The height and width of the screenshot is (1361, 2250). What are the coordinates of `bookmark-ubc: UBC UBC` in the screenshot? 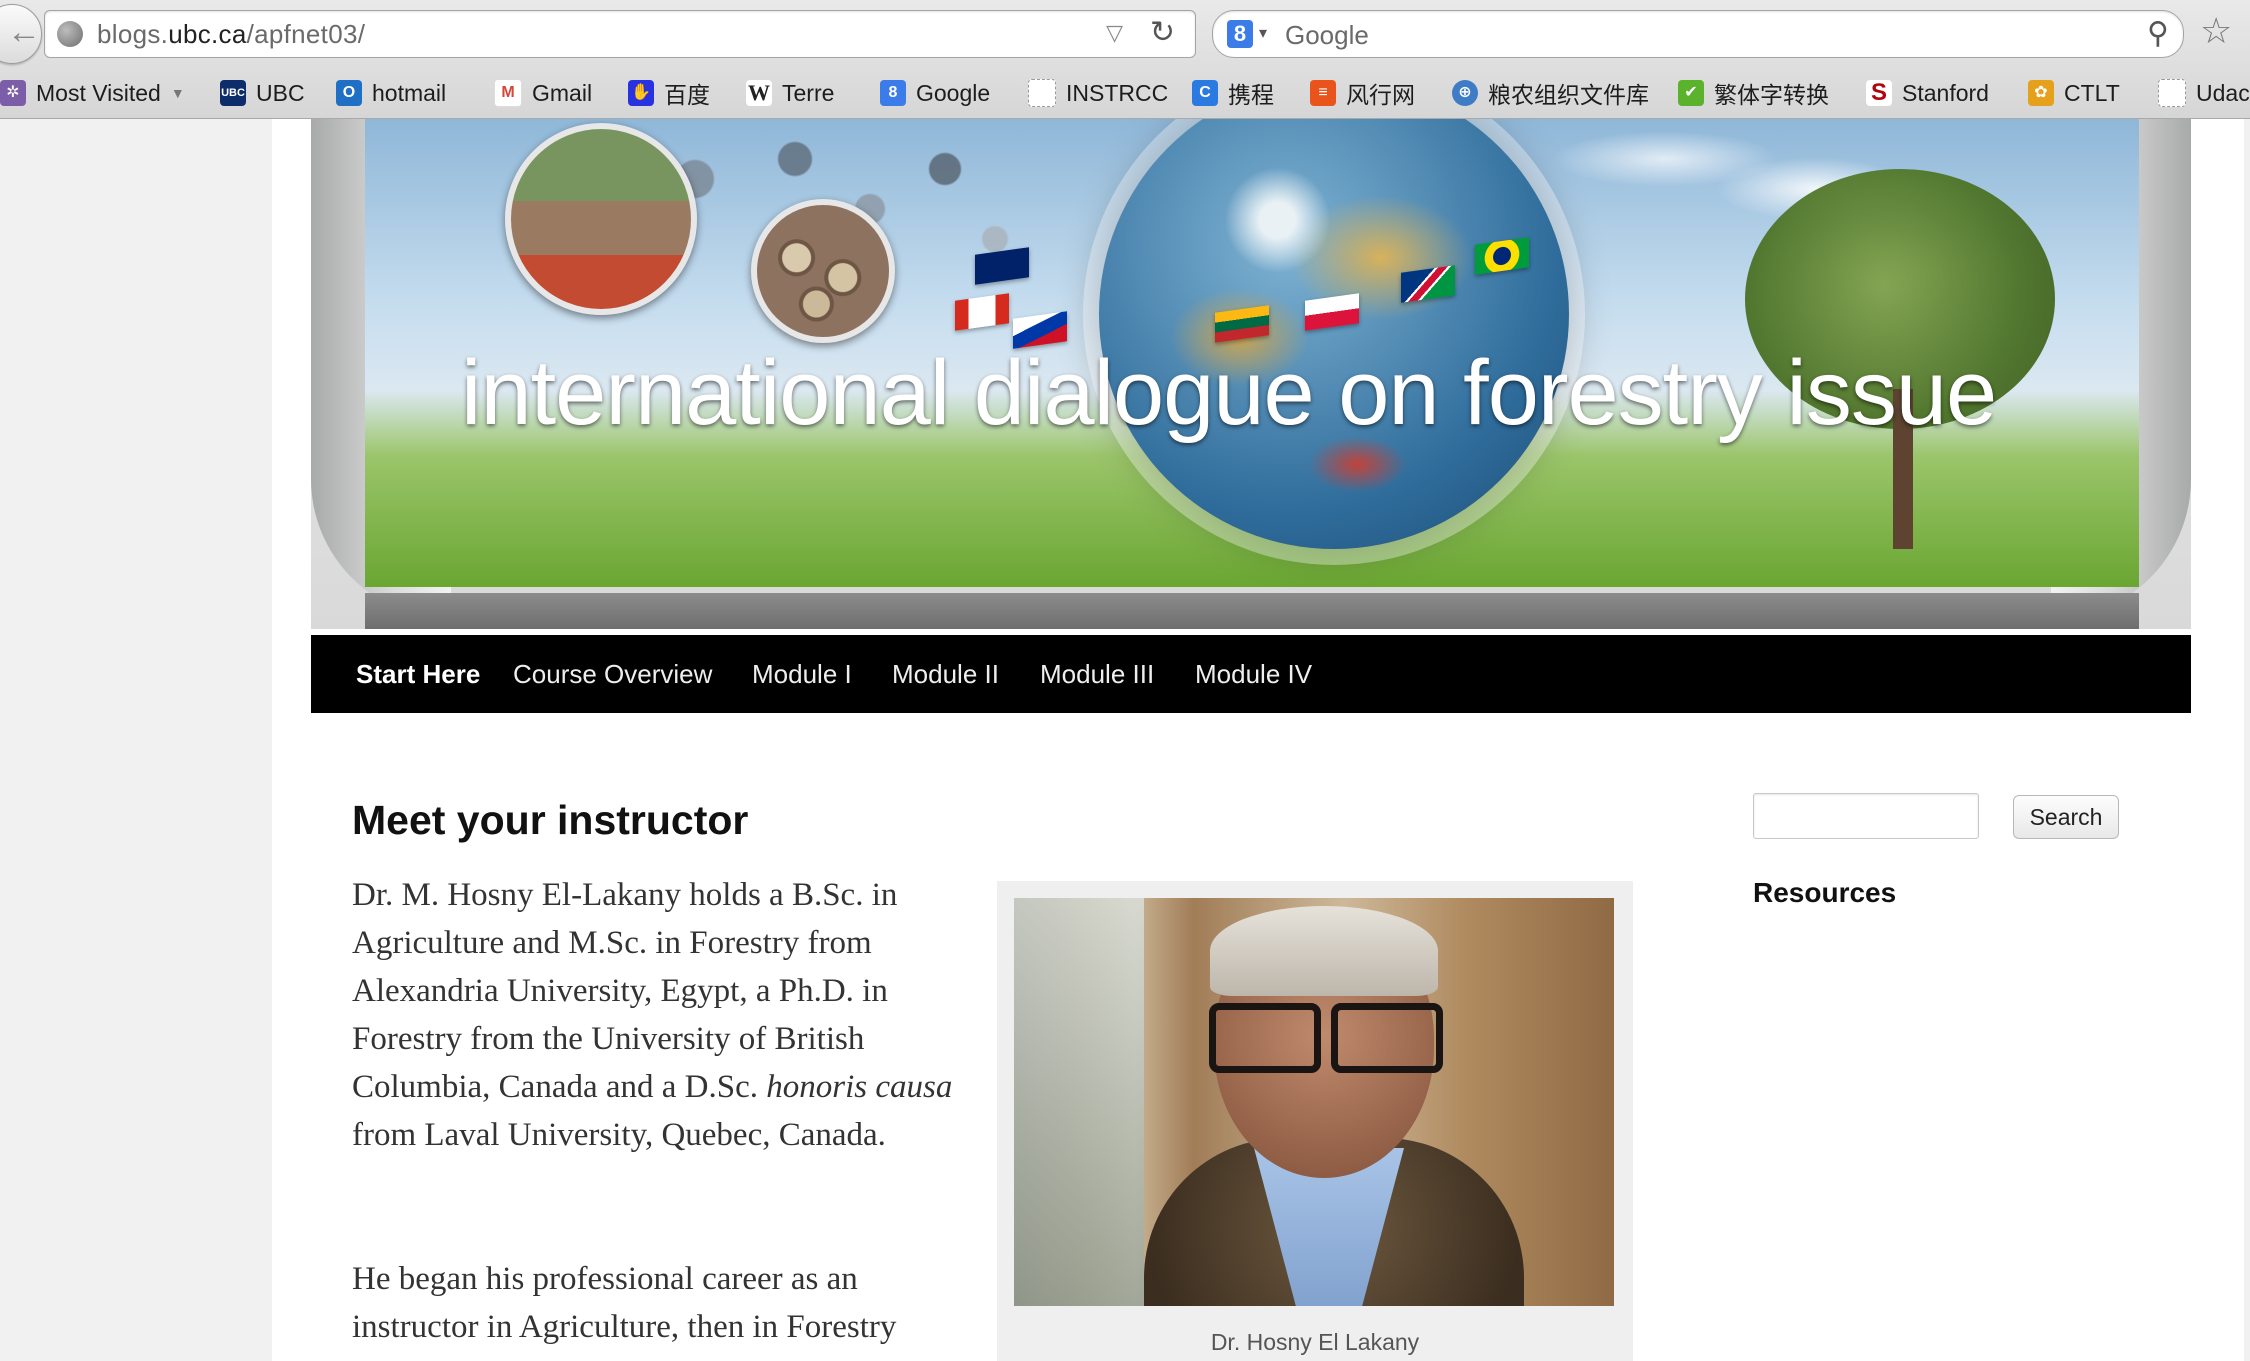 It's located at (262, 93).